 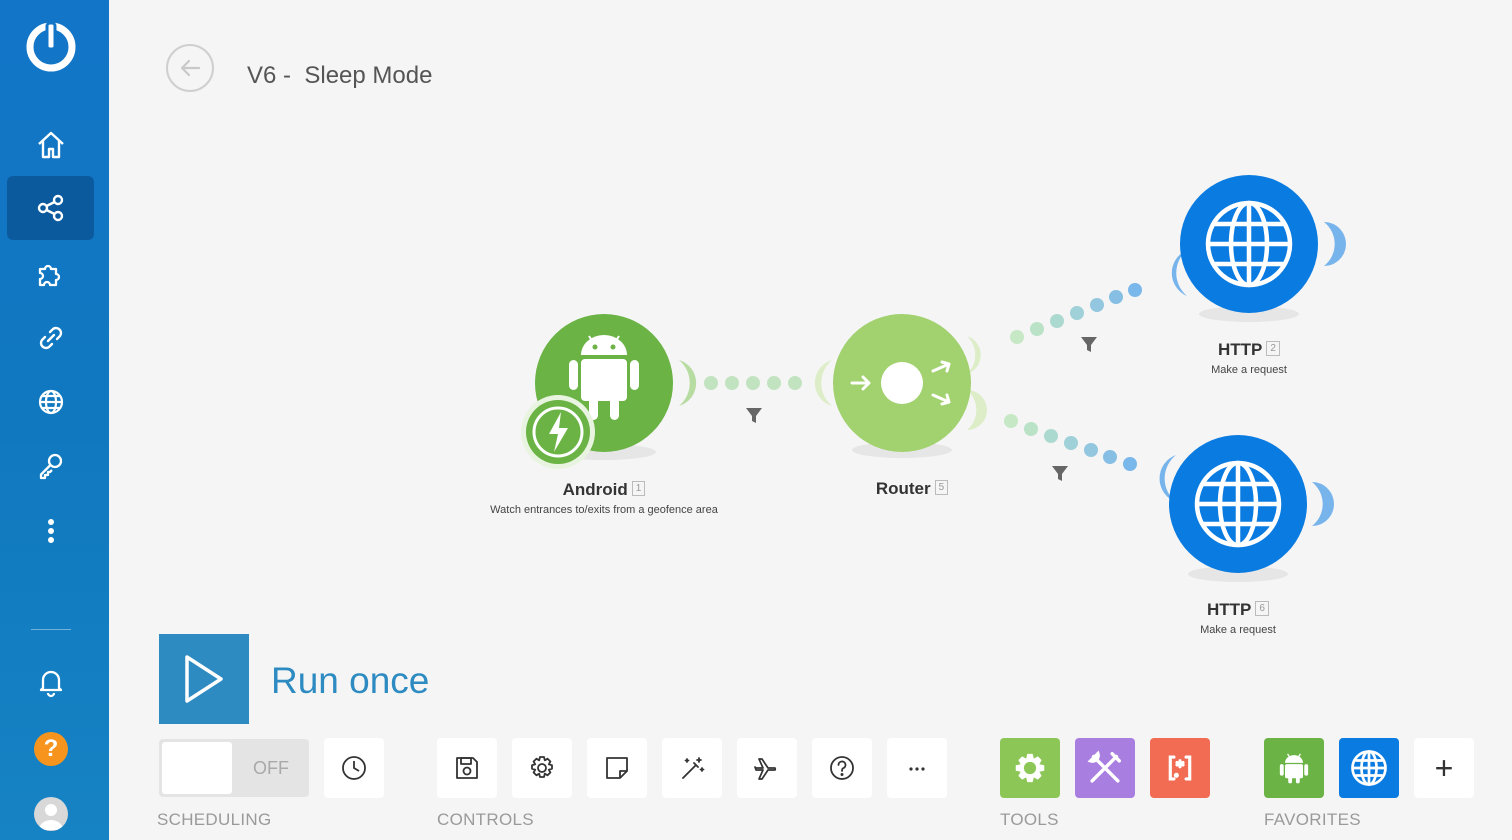 I want to click on scheduling-group-label: SCHEDULING, so click(x=214, y=819).